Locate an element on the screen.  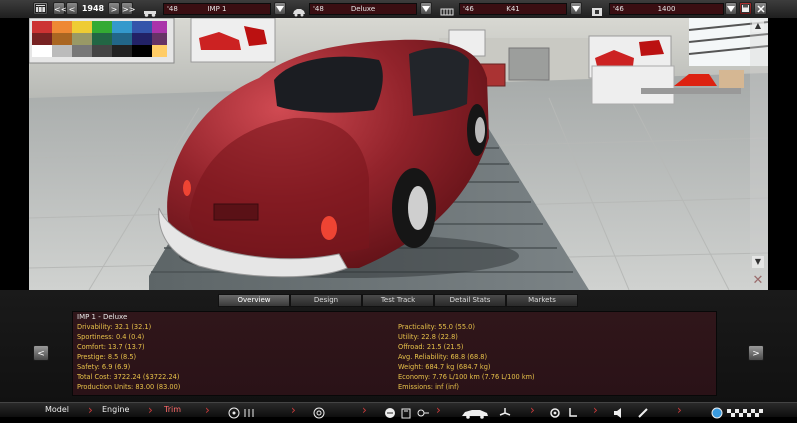
engine-icon is located at coordinates (447, 9).